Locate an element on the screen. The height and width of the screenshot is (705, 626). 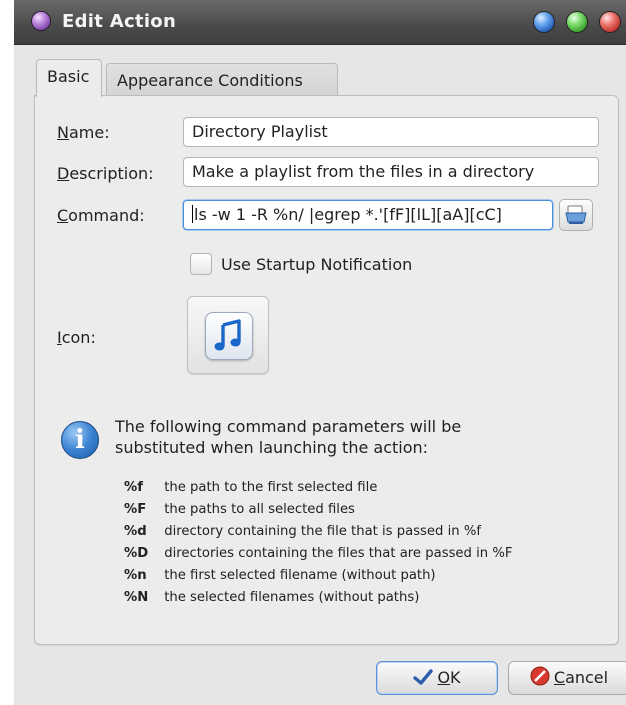
startup-notification-label: Use Startup Notification is located at coordinates (316, 264).